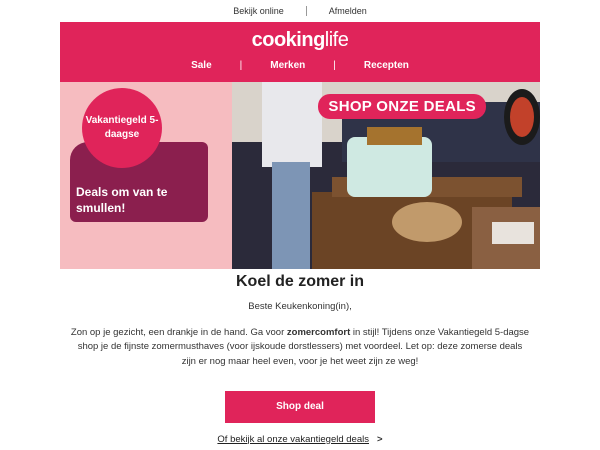 This screenshot has width=600, height=450. What do you see at coordinates (258, 11) in the screenshot?
I see `view-online-link: Bekijk online` at bounding box center [258, 11].